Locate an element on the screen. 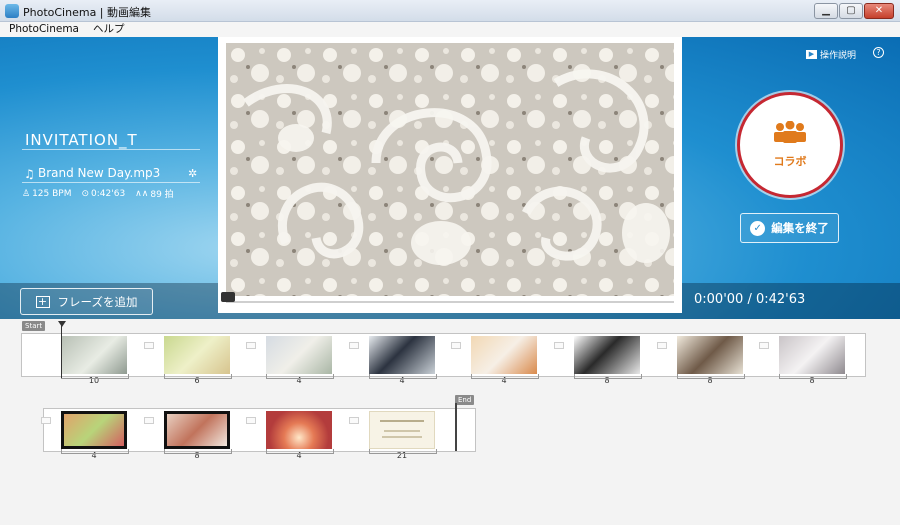 The width and height of the screenshot is (900, 525). clip-duration: 10 is located at coordinates (95, 379).